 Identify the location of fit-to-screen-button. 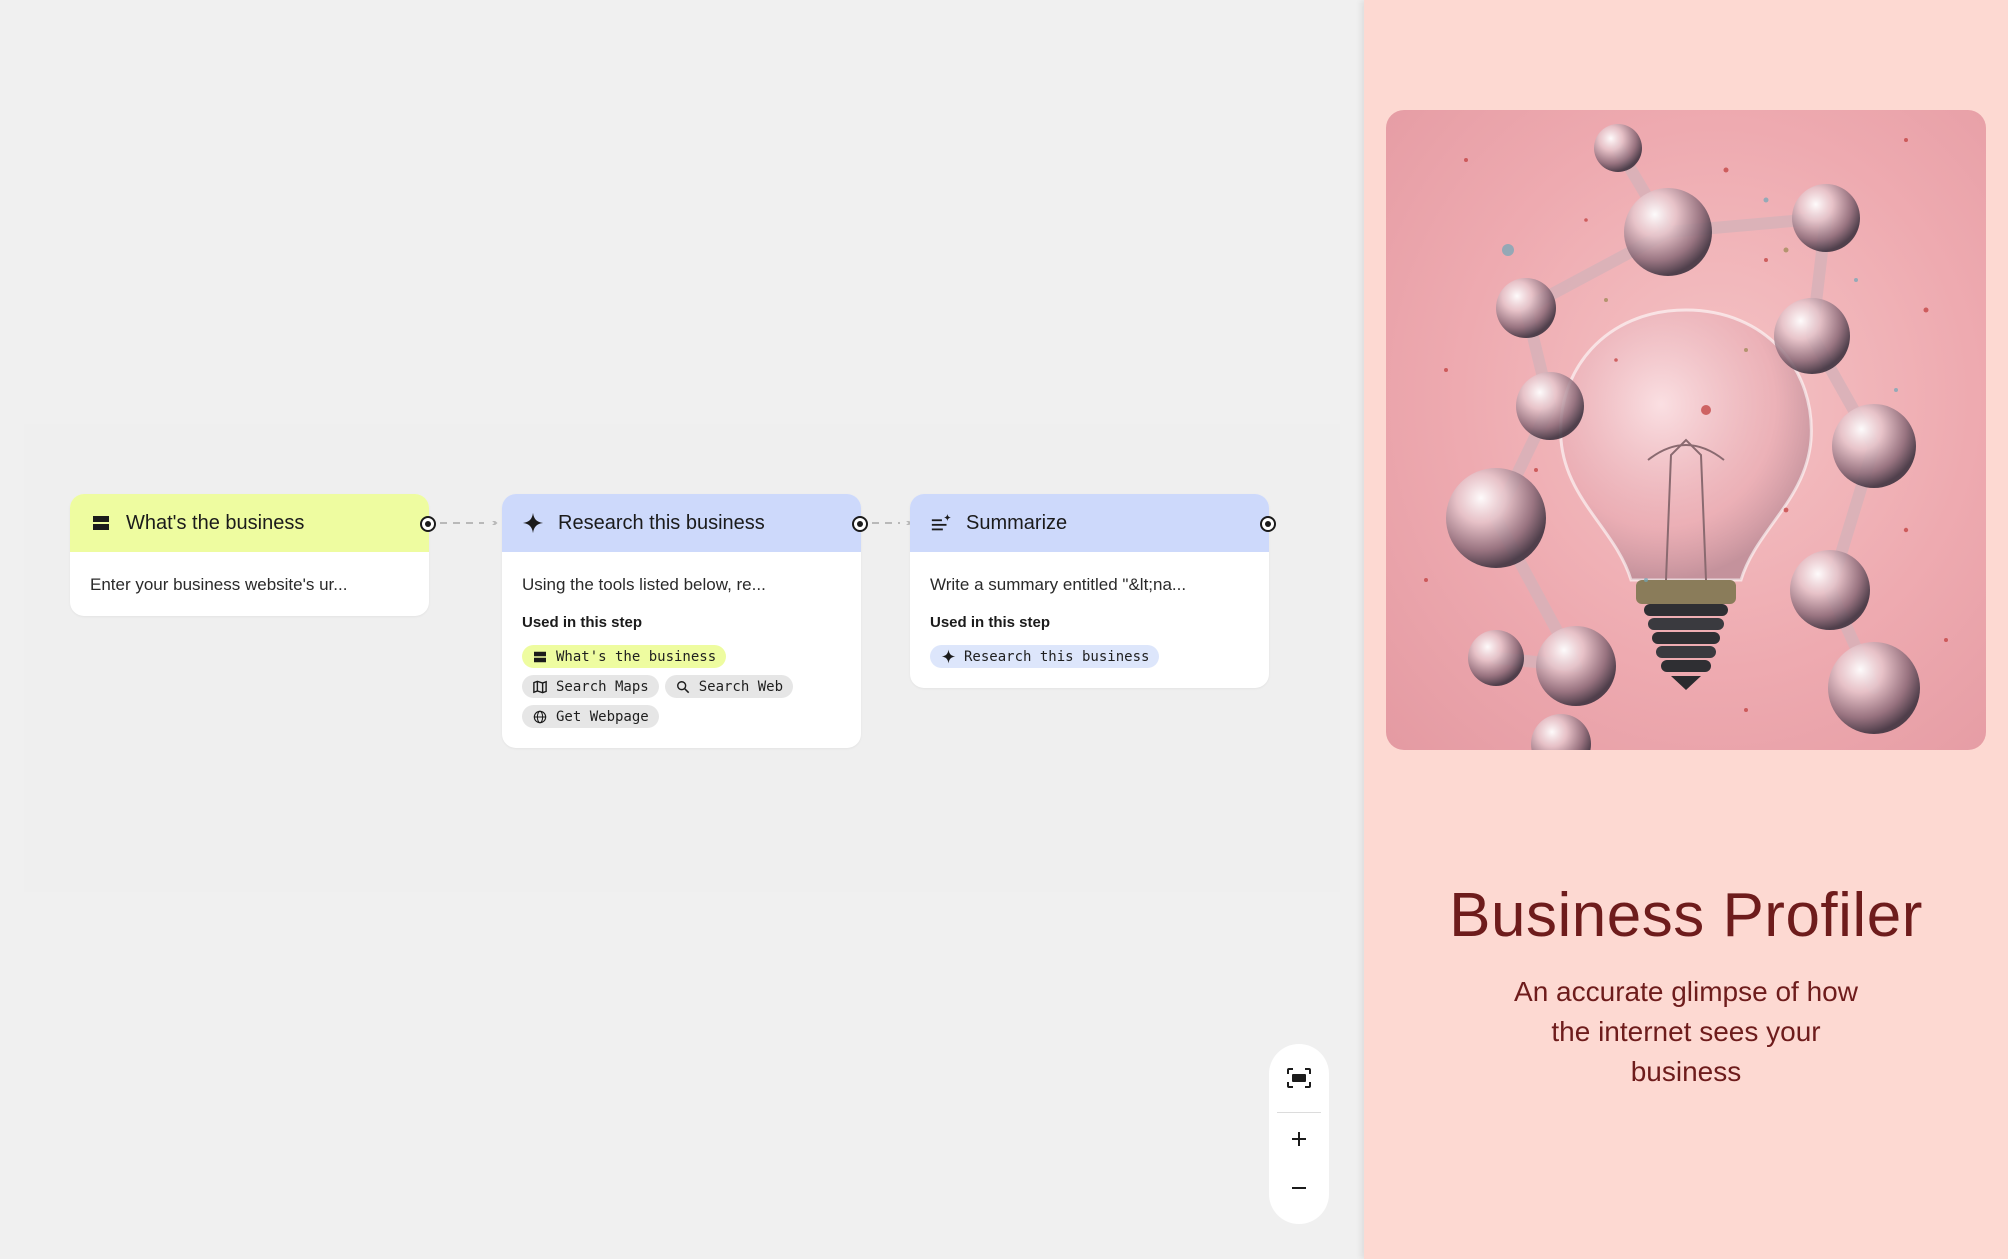
(1299, 1080).